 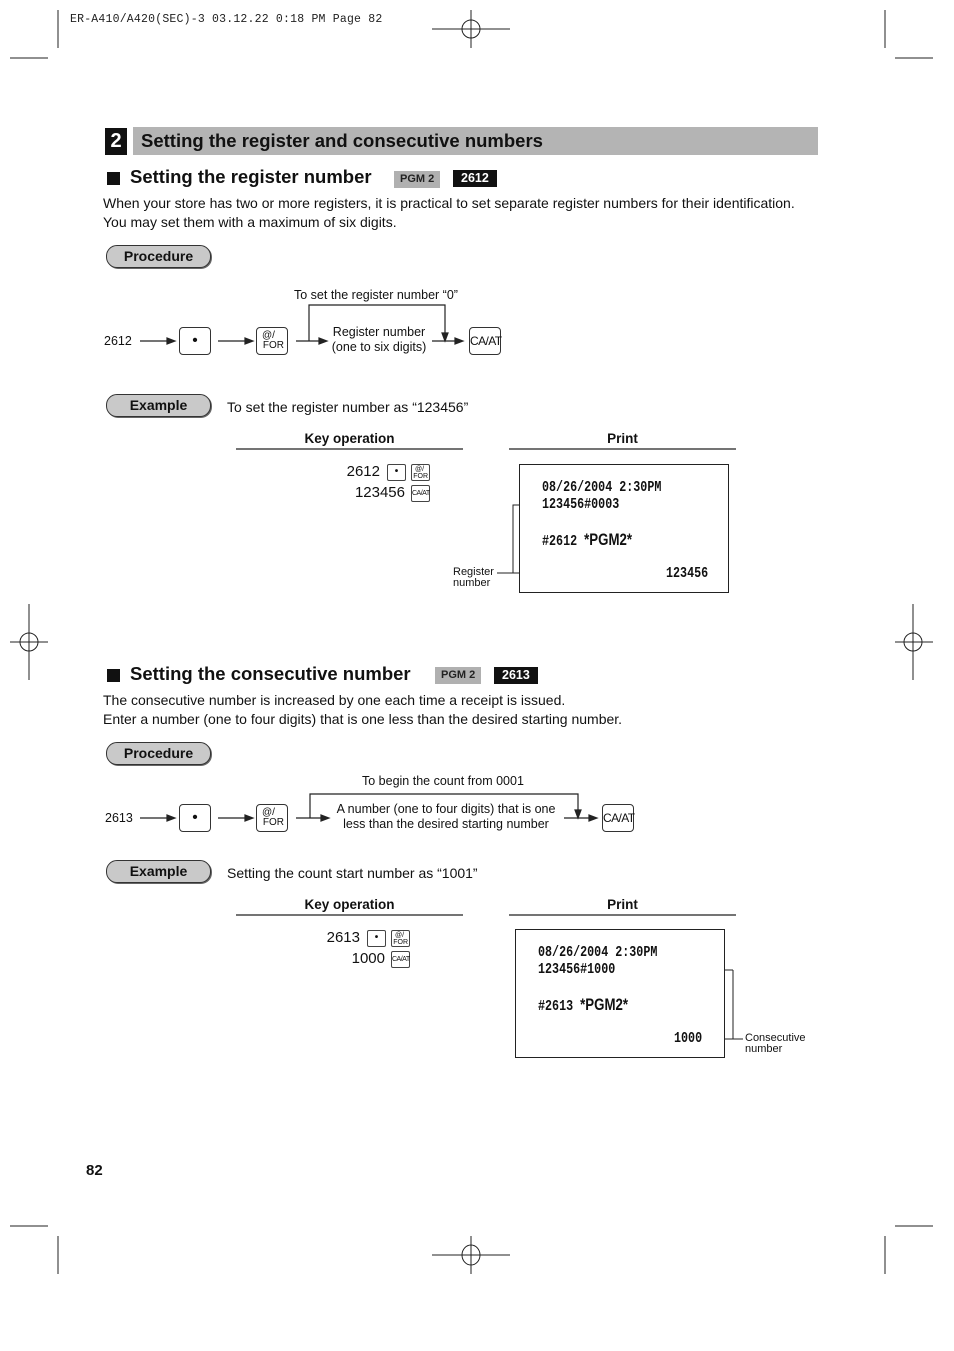 I want to click on receipt-line: 123456#0003, so click(x=581, y=504).